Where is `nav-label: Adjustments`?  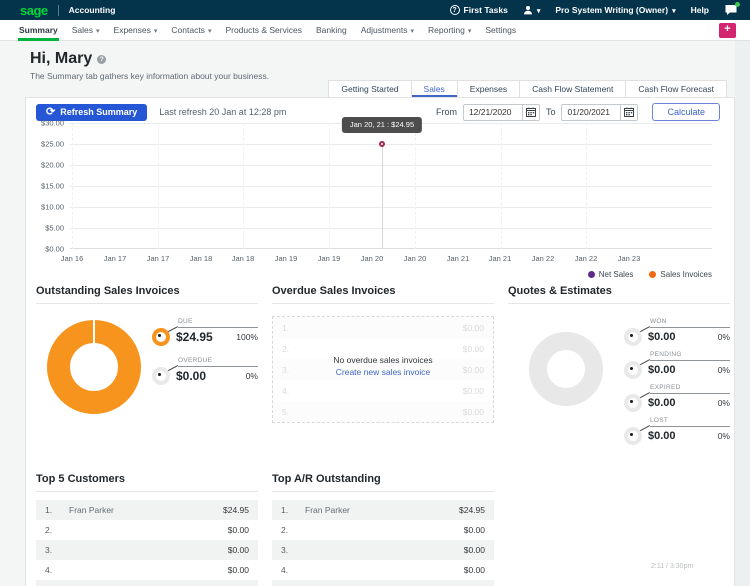
nav-label: Adjustments is located at coordinates (384, 30).